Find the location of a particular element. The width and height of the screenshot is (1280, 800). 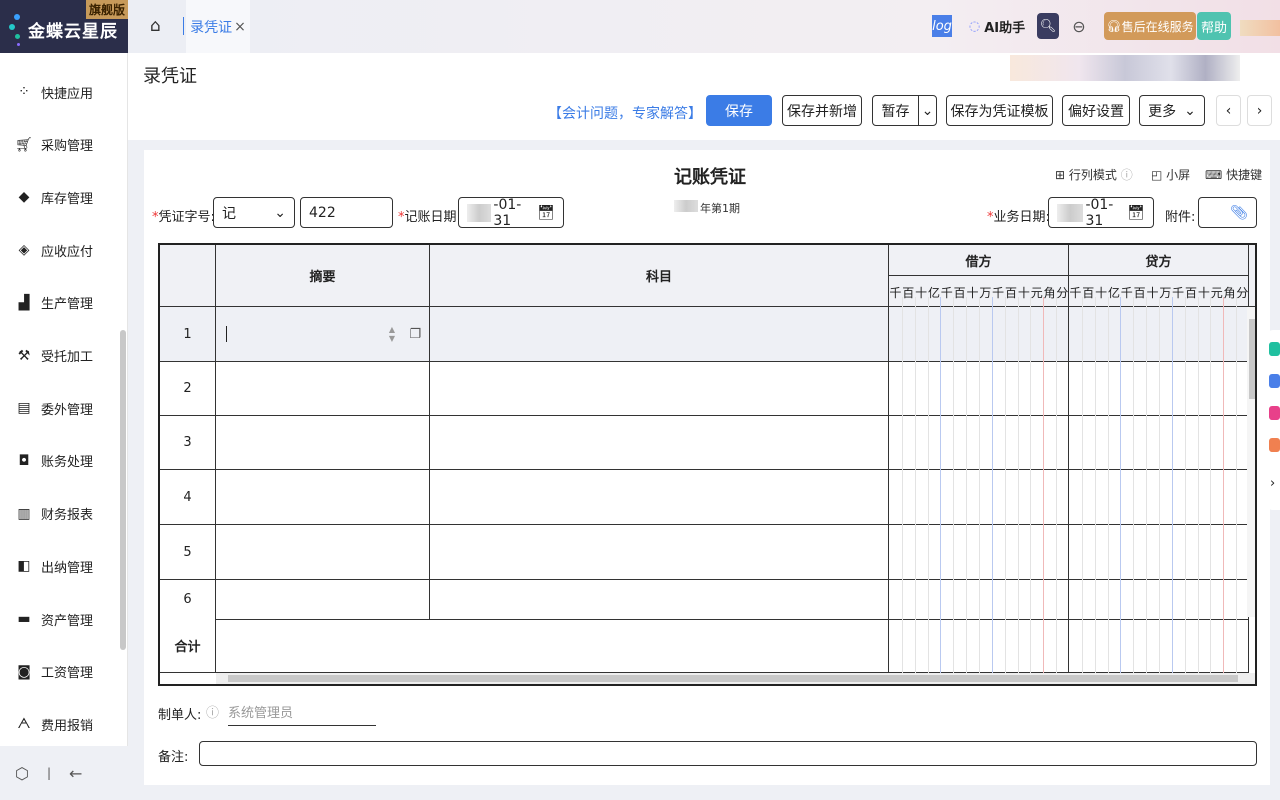

posting-date-input: -01-31 📅︎ is located at coordinates (511, 213).